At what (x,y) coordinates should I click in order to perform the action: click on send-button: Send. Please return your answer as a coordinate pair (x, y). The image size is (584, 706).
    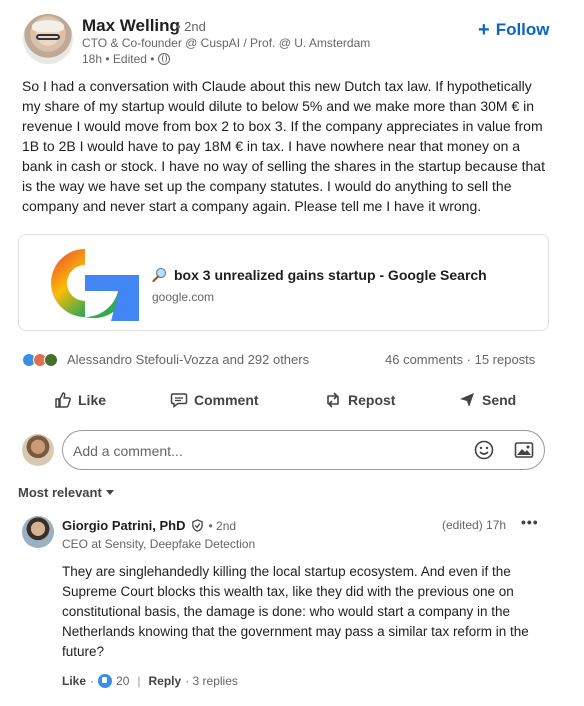
    Looking at the image, I should click on (487, 400).